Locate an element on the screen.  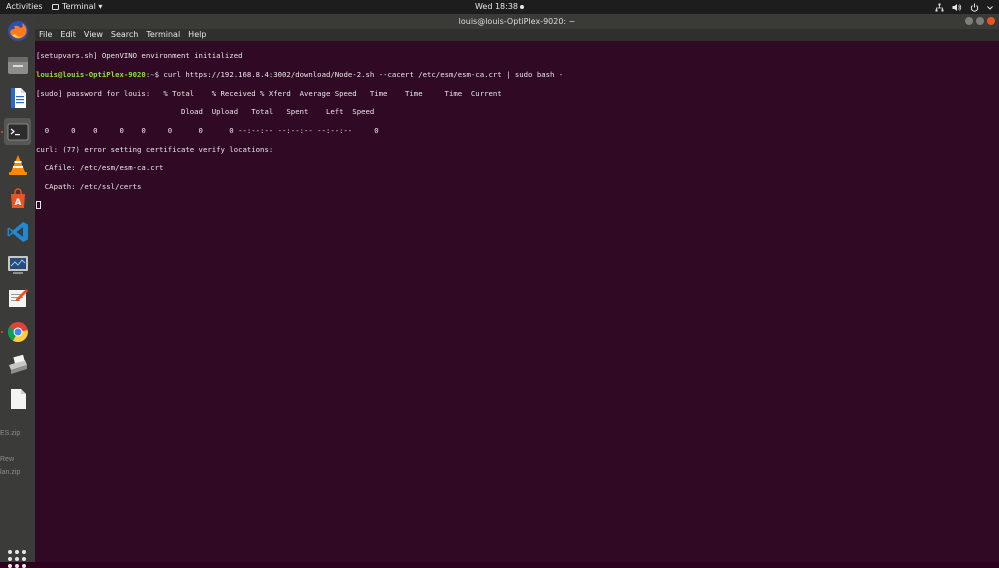
maximize-button is located at coordinates (980, 21).